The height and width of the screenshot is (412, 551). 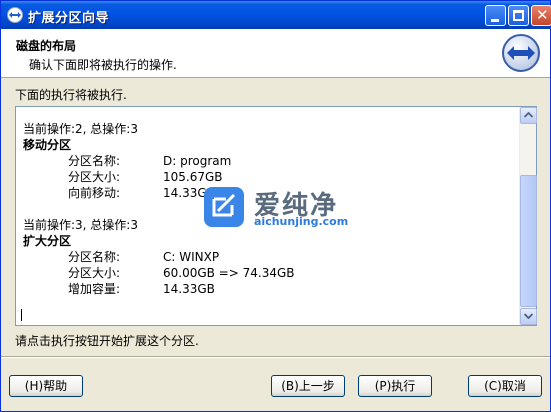 I want to click on hint-text: 请点击执行按钮开始扩展这个分区., so click(x=107, y=341).